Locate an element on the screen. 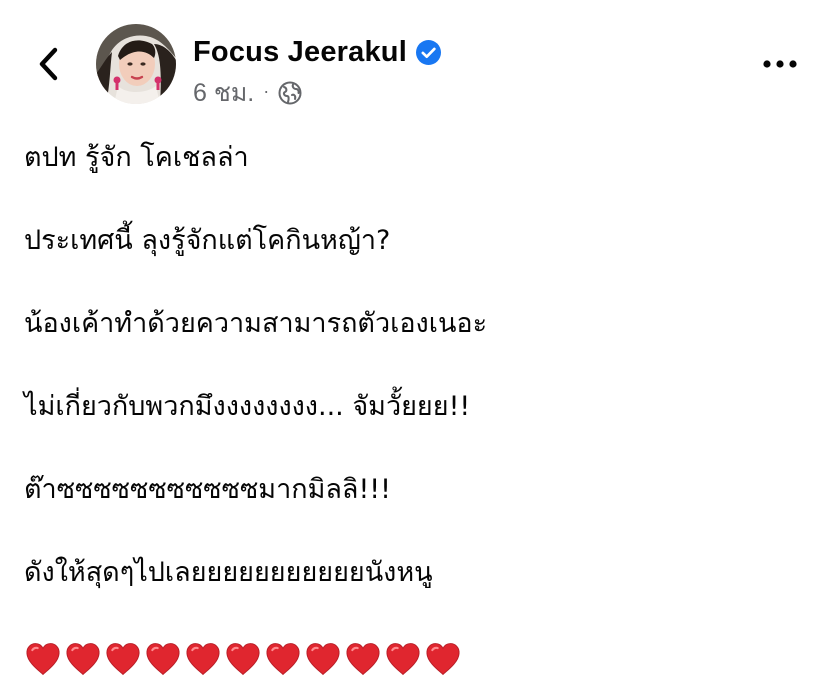 The width and height of the screenshot is (828, 698). post-line: ต๊าซซซซซซซซซซซมากมิลลิ!!! is located at coordinates (207, 489).